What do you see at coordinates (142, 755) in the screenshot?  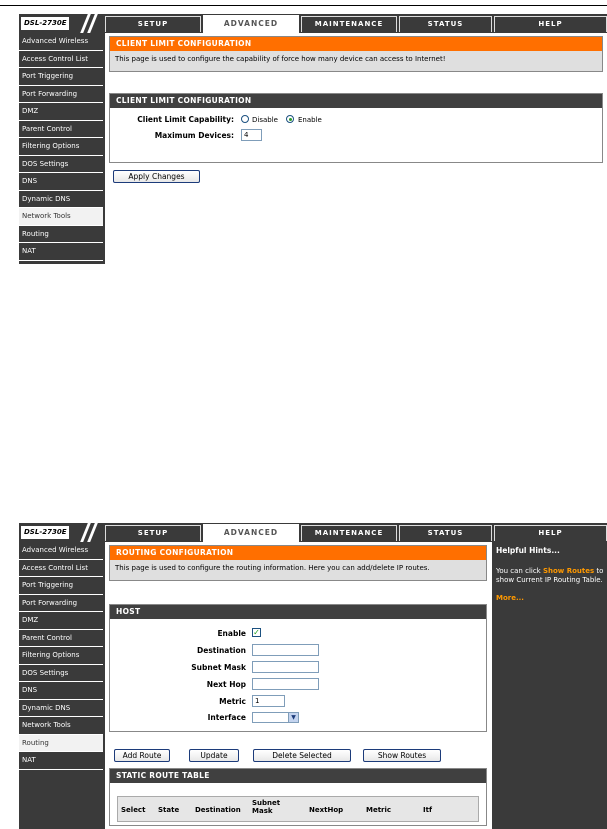 I see `add-route-button: Add Route` at bounding box center [142, 755].